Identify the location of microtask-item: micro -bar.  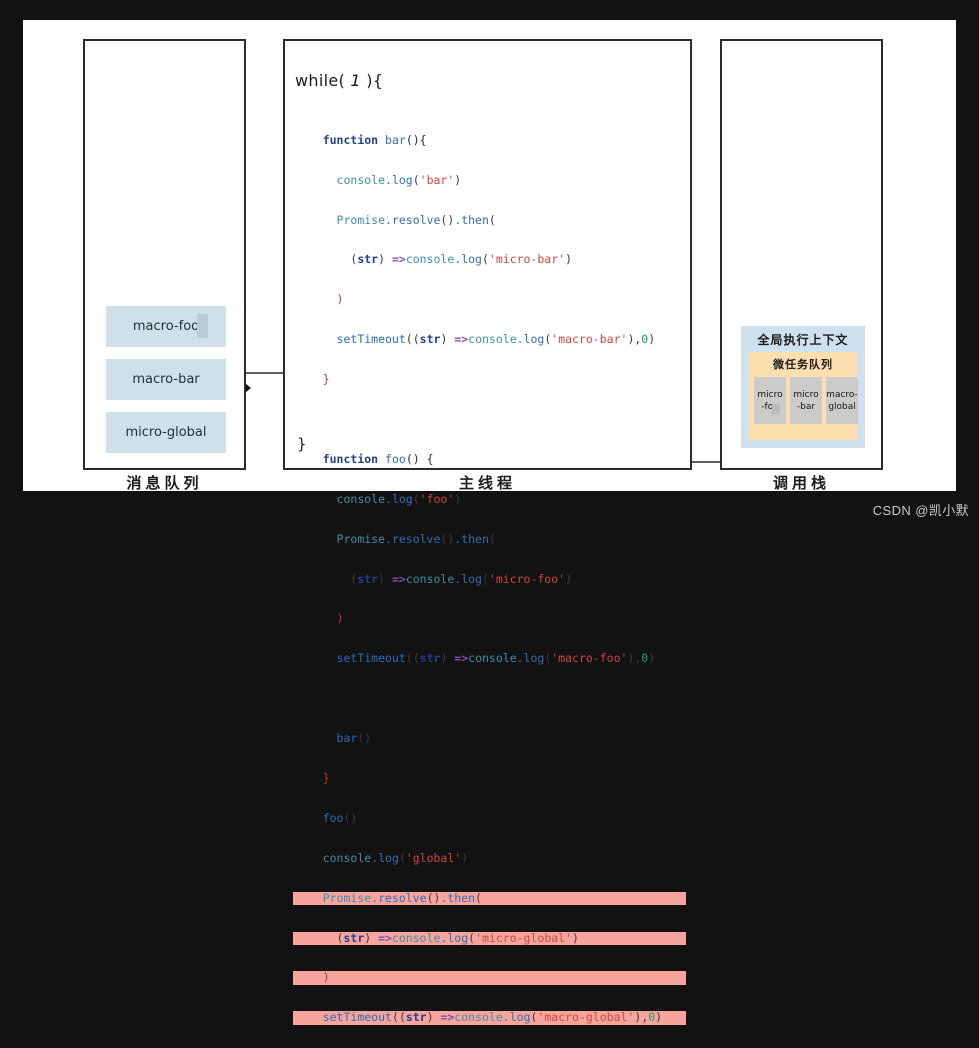
(806, 400).